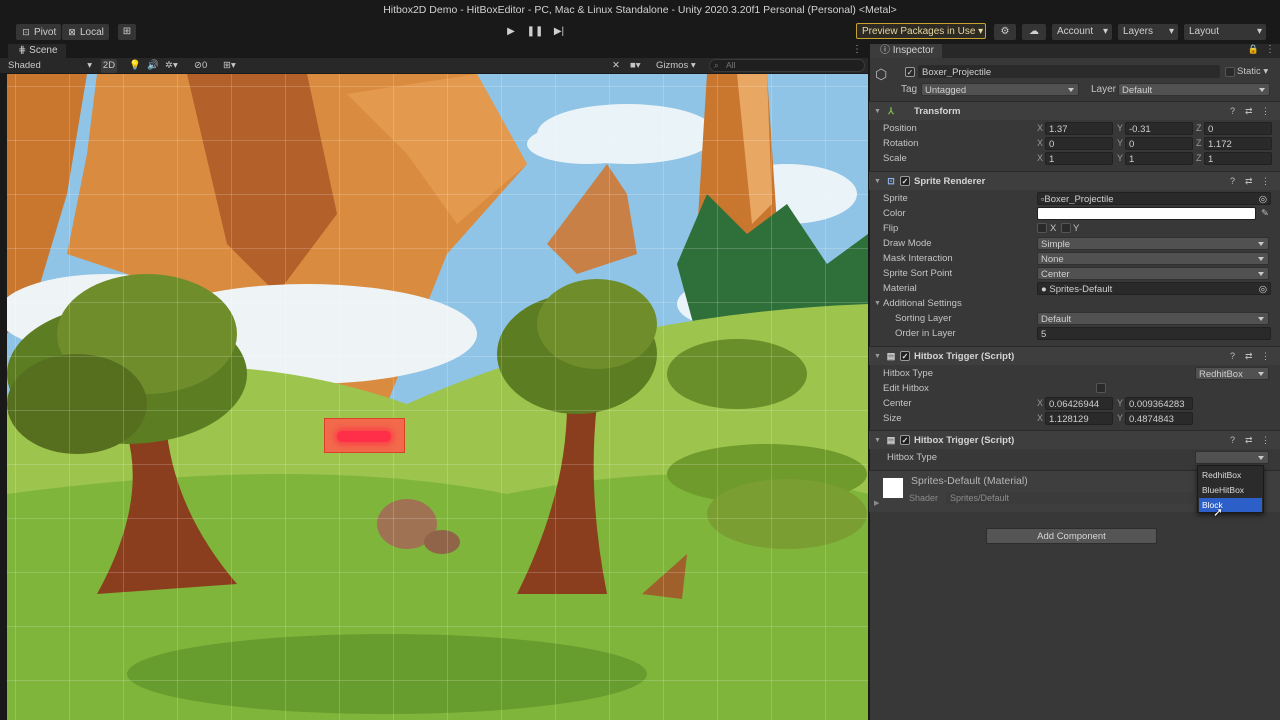 Image resolution: width=1280 pixels, height=720 pixels. I want to click on flip-x-checkbox, so click(1042, 228).